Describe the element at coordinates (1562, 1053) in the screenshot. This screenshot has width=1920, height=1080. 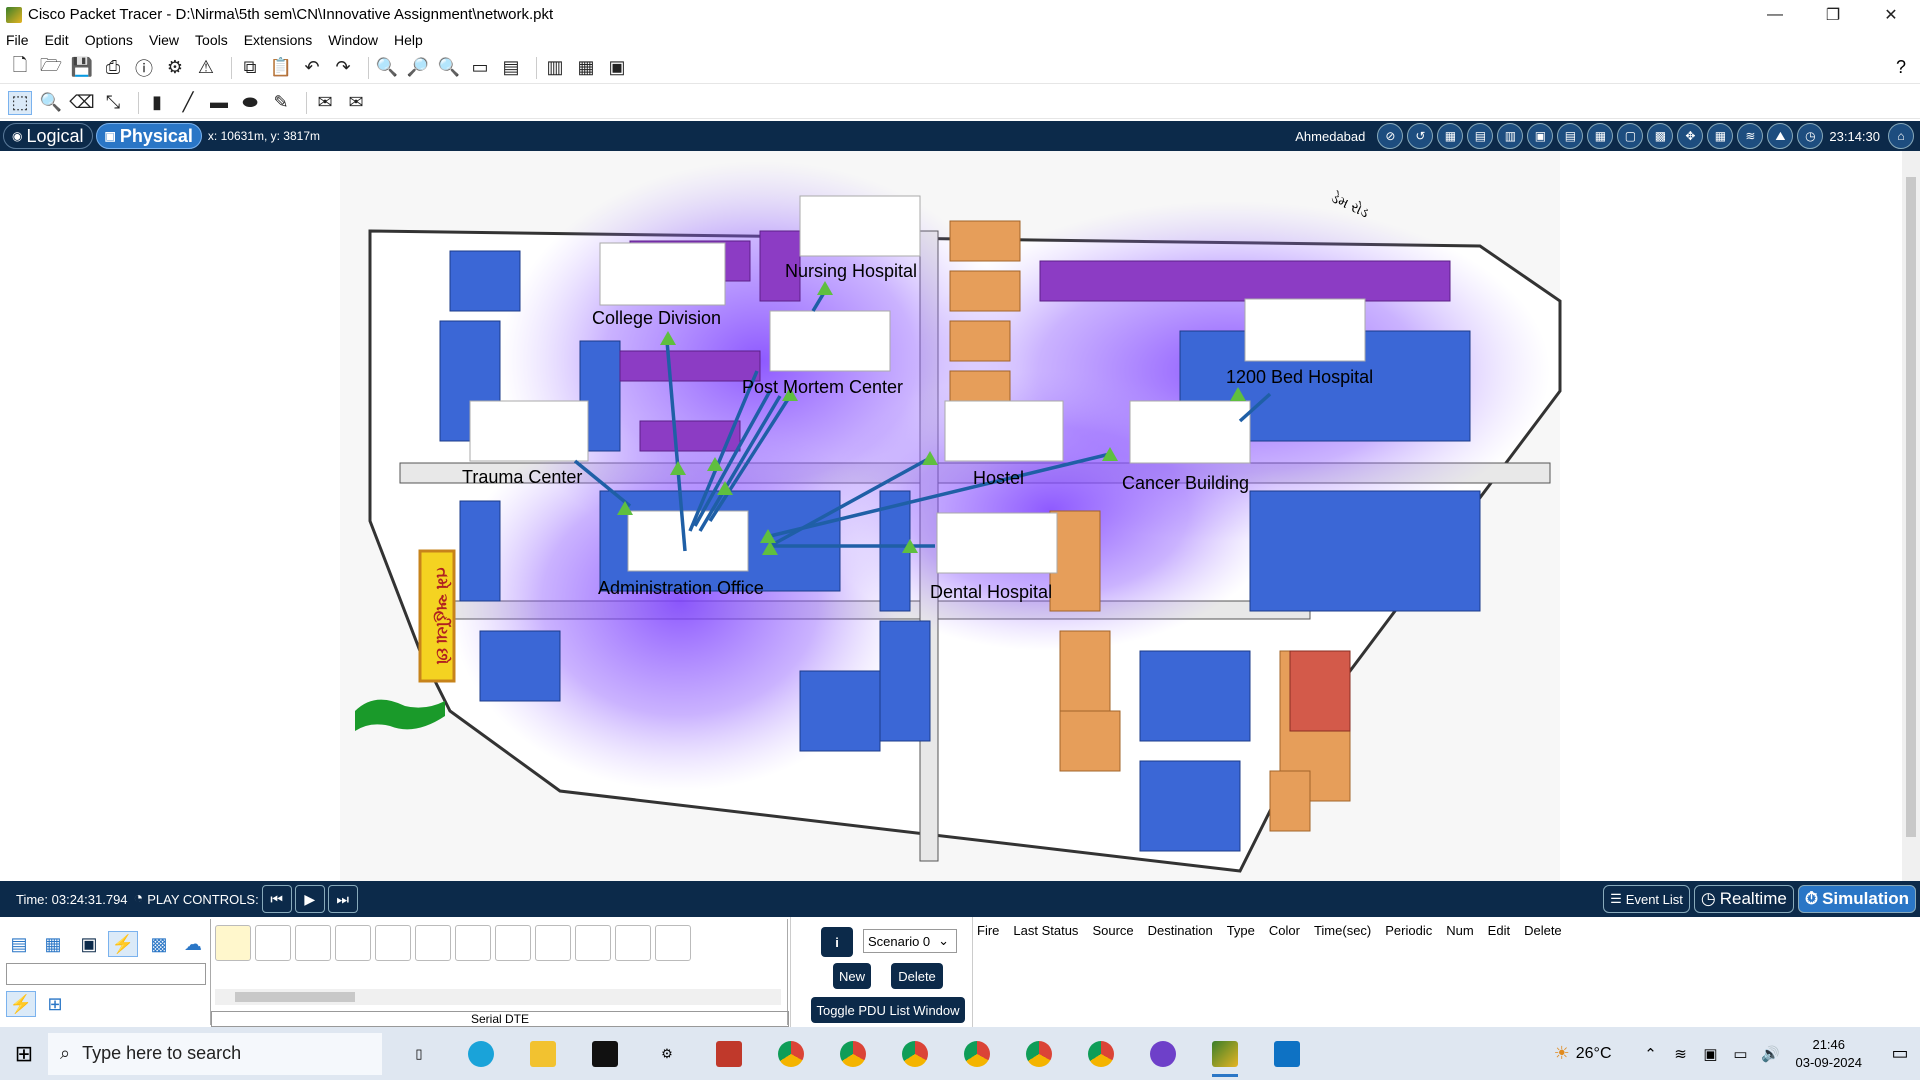
I see `weather-icon: ☀` at that location.